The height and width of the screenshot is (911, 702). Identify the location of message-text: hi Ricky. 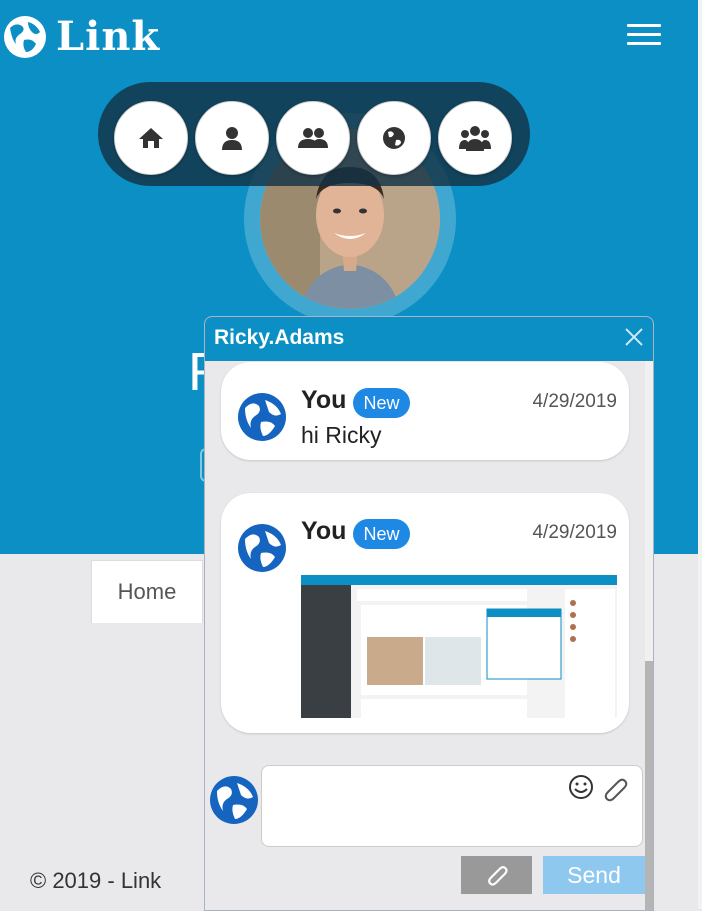
(341, 435).